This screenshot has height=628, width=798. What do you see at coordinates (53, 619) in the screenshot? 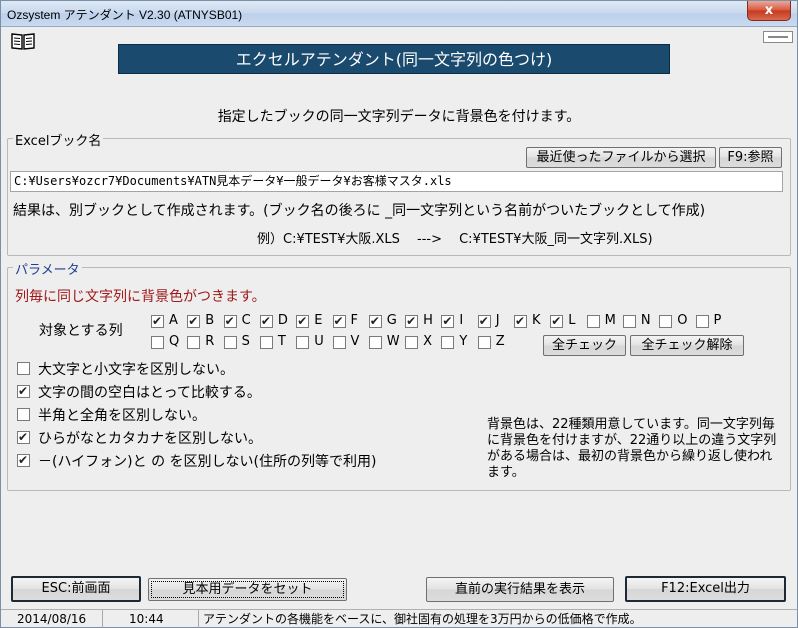
I see `status-date: 2014/08/16` at bounding box center [53, 619].